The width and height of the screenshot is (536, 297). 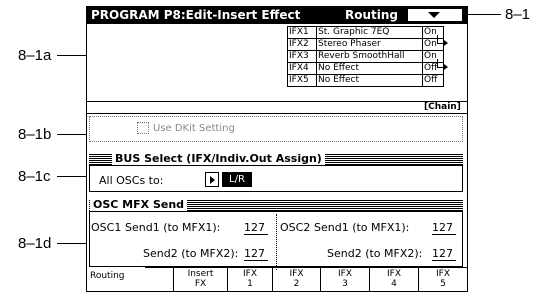 I want to click on bus-select-popup-button, so click(x=212, y=179).